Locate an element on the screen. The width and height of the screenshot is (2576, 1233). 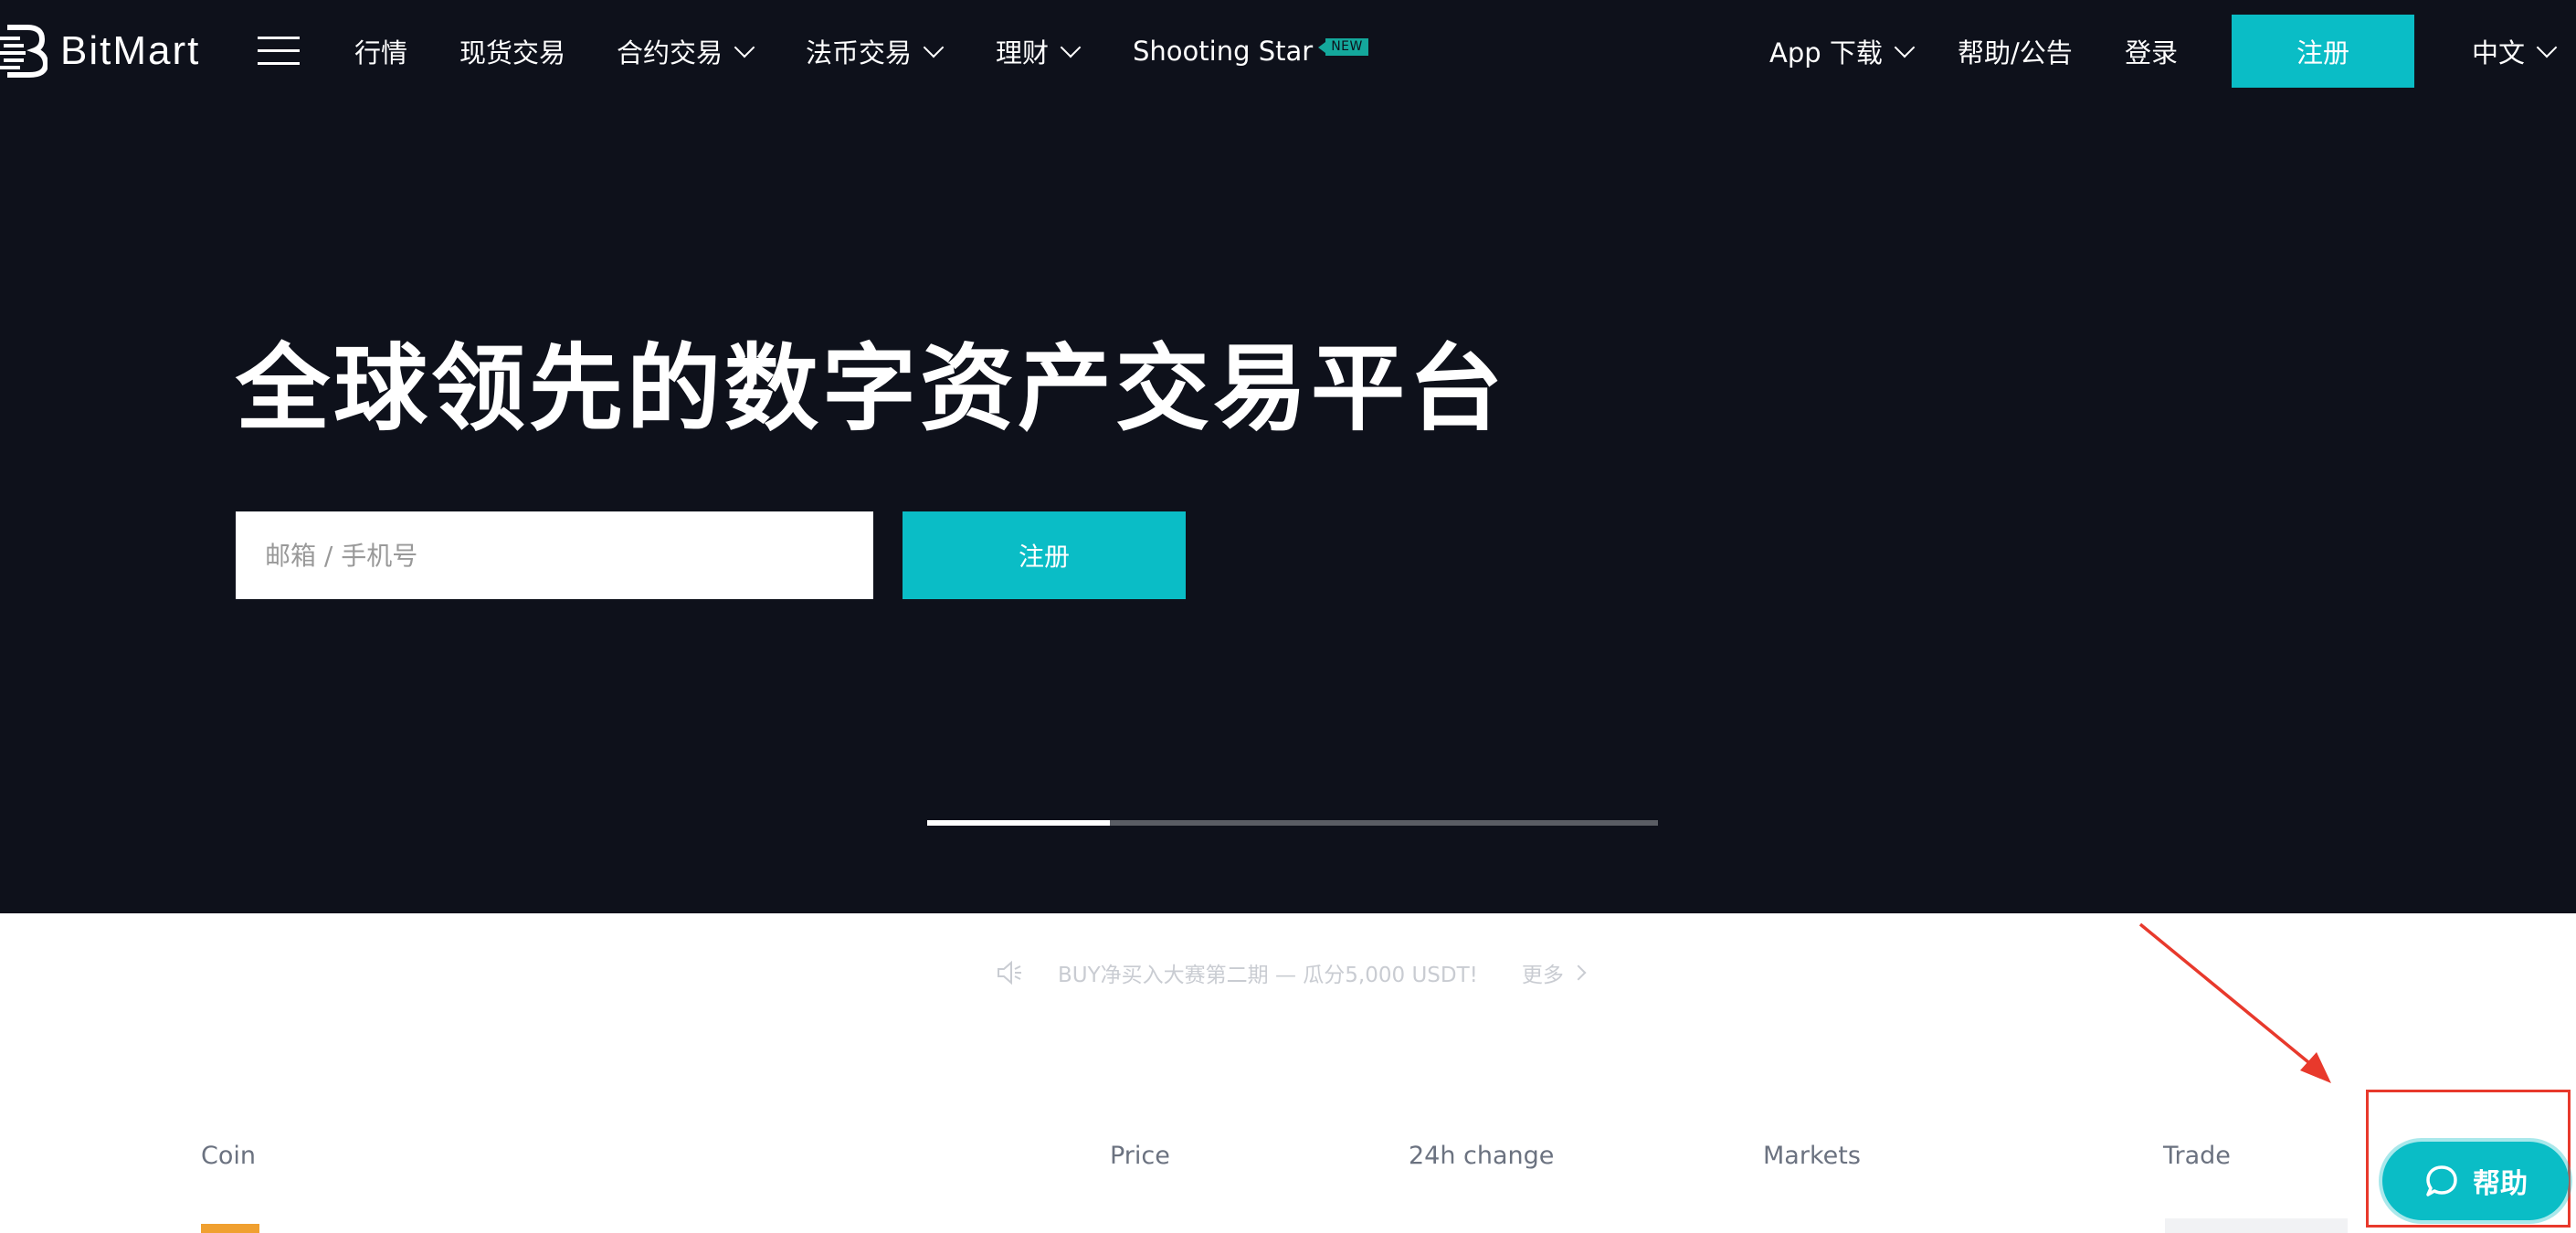
nav-register-button: 注册 is located at coordinates (2323, 51).